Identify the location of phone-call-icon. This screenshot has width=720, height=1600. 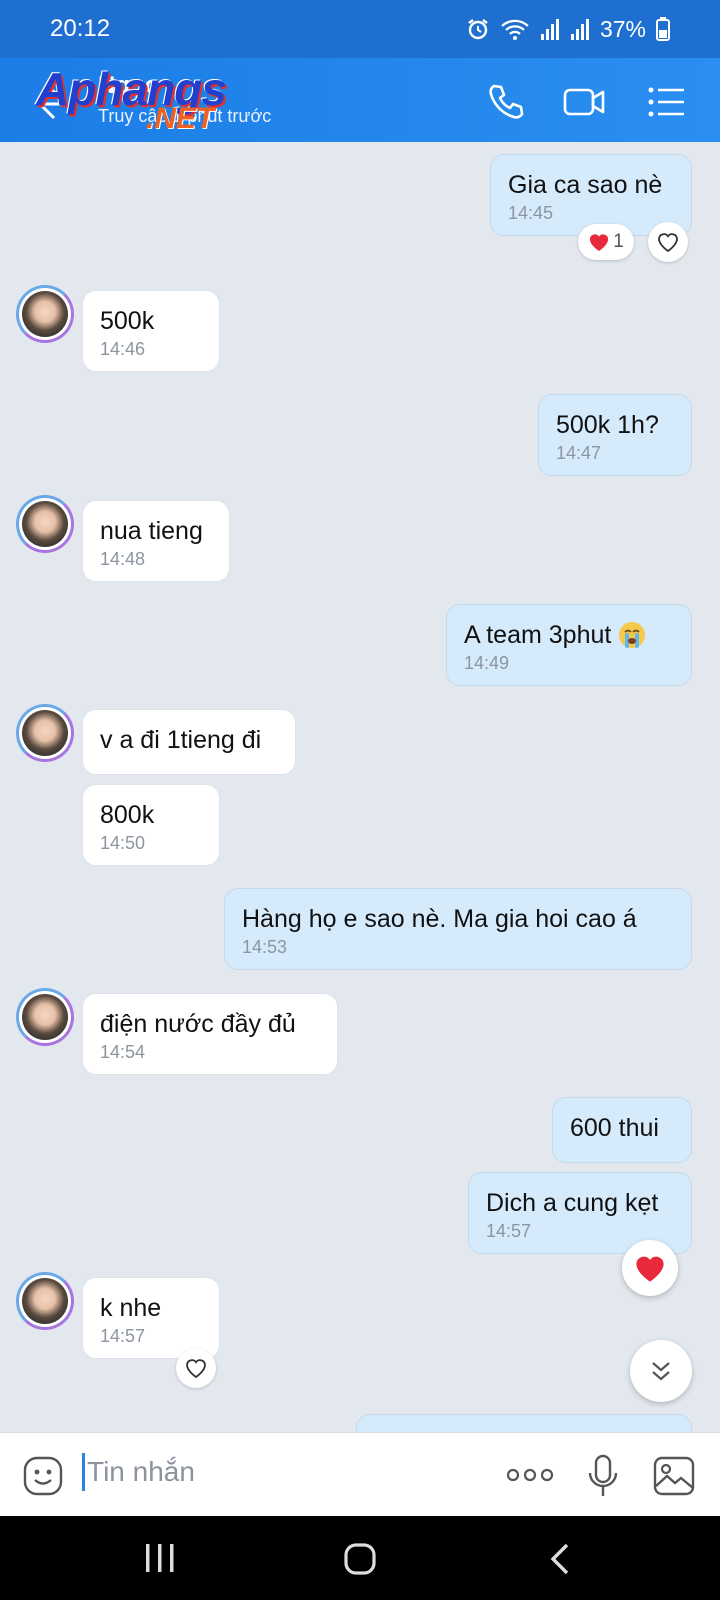
(506, 102).